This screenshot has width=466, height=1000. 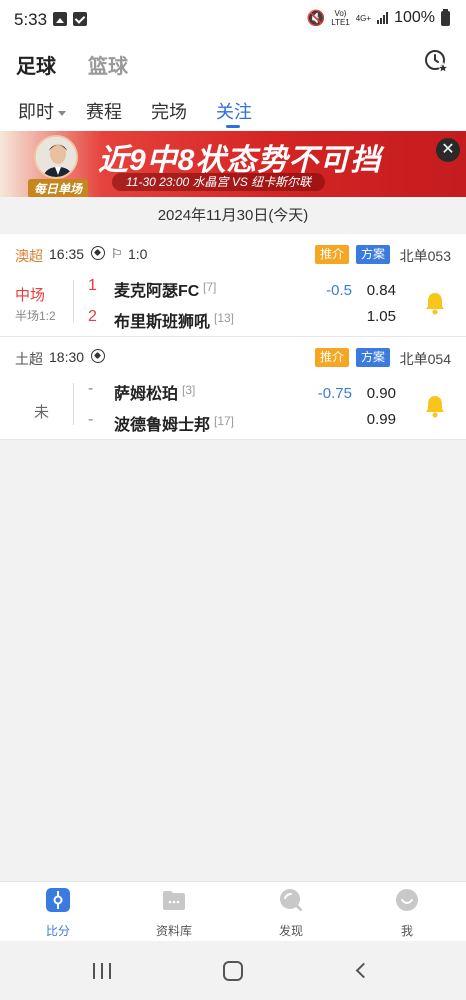 I want to click on tab-football: 足球, so click(x=36, y=64).